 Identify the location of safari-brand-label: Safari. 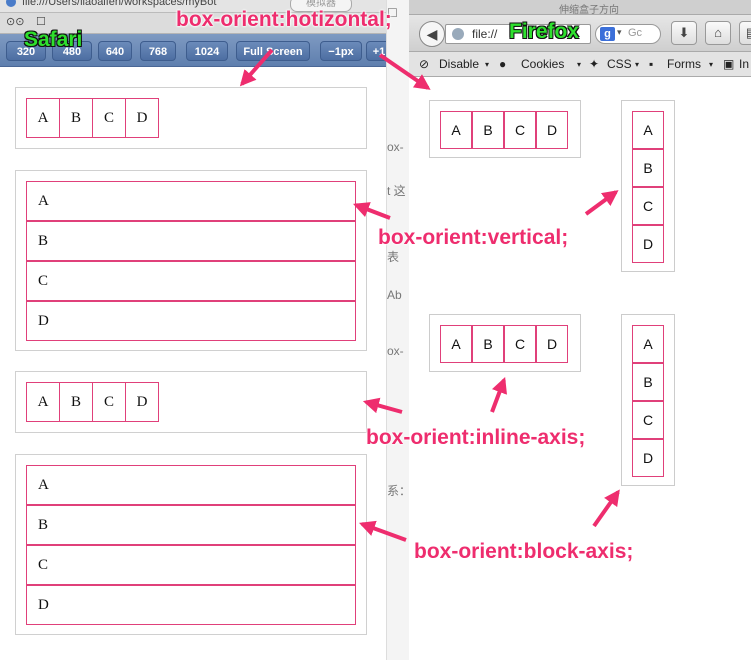
(53, 39).